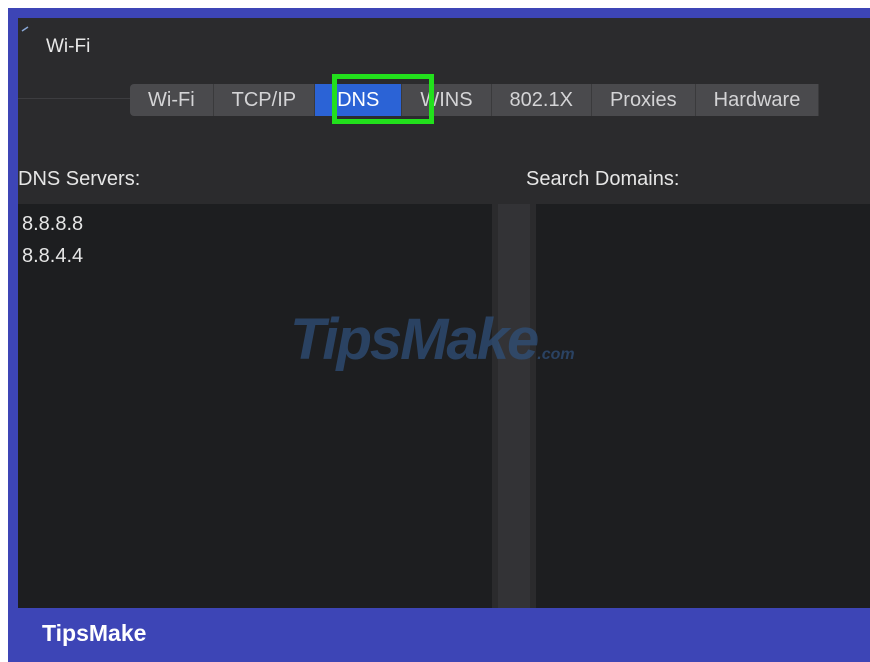  I want to click on tab-tcpip: TCP/IP, so click(265, 100).